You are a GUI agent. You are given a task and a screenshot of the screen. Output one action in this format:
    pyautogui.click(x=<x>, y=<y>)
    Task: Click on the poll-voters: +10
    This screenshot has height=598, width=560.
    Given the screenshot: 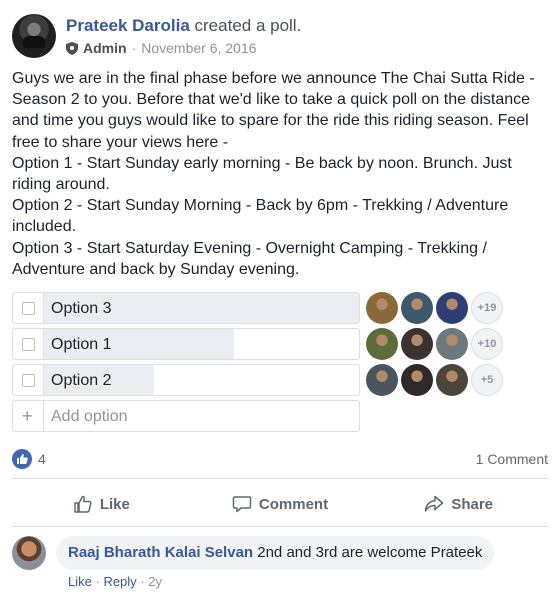 What is the action you would take?
    pyautogui.click(x=434, y=344)
    